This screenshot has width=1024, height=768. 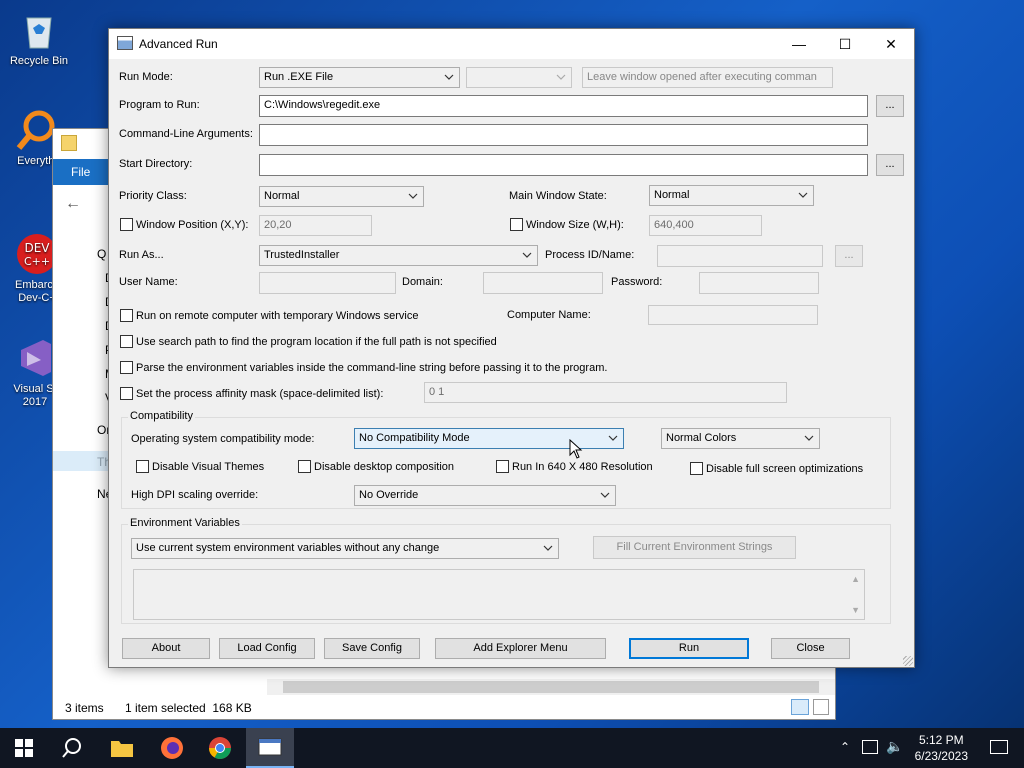 I want to click on start-directory-input, so click(x=563, y=165).